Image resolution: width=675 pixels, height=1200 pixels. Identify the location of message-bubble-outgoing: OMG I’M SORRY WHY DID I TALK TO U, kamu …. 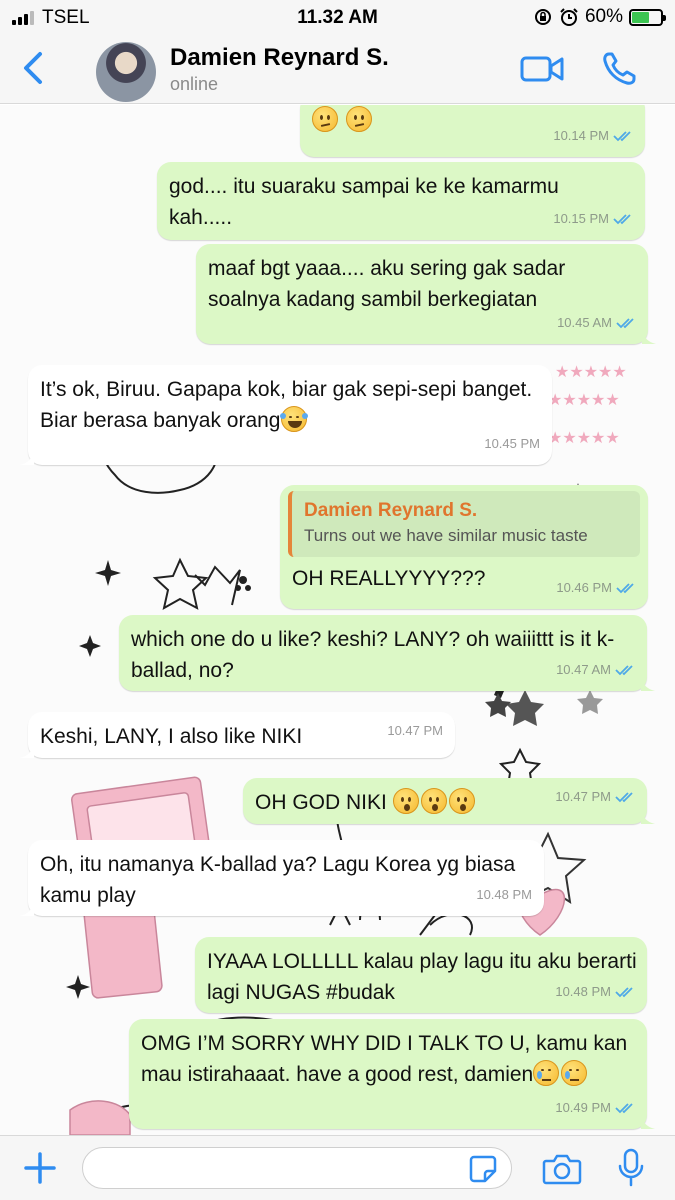
(392, 1074).